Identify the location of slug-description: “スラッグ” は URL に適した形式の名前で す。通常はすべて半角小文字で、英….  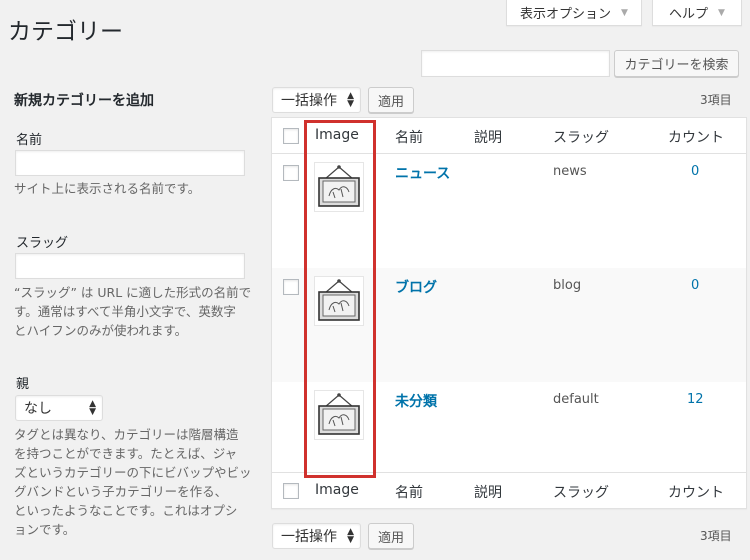
(132, 311).